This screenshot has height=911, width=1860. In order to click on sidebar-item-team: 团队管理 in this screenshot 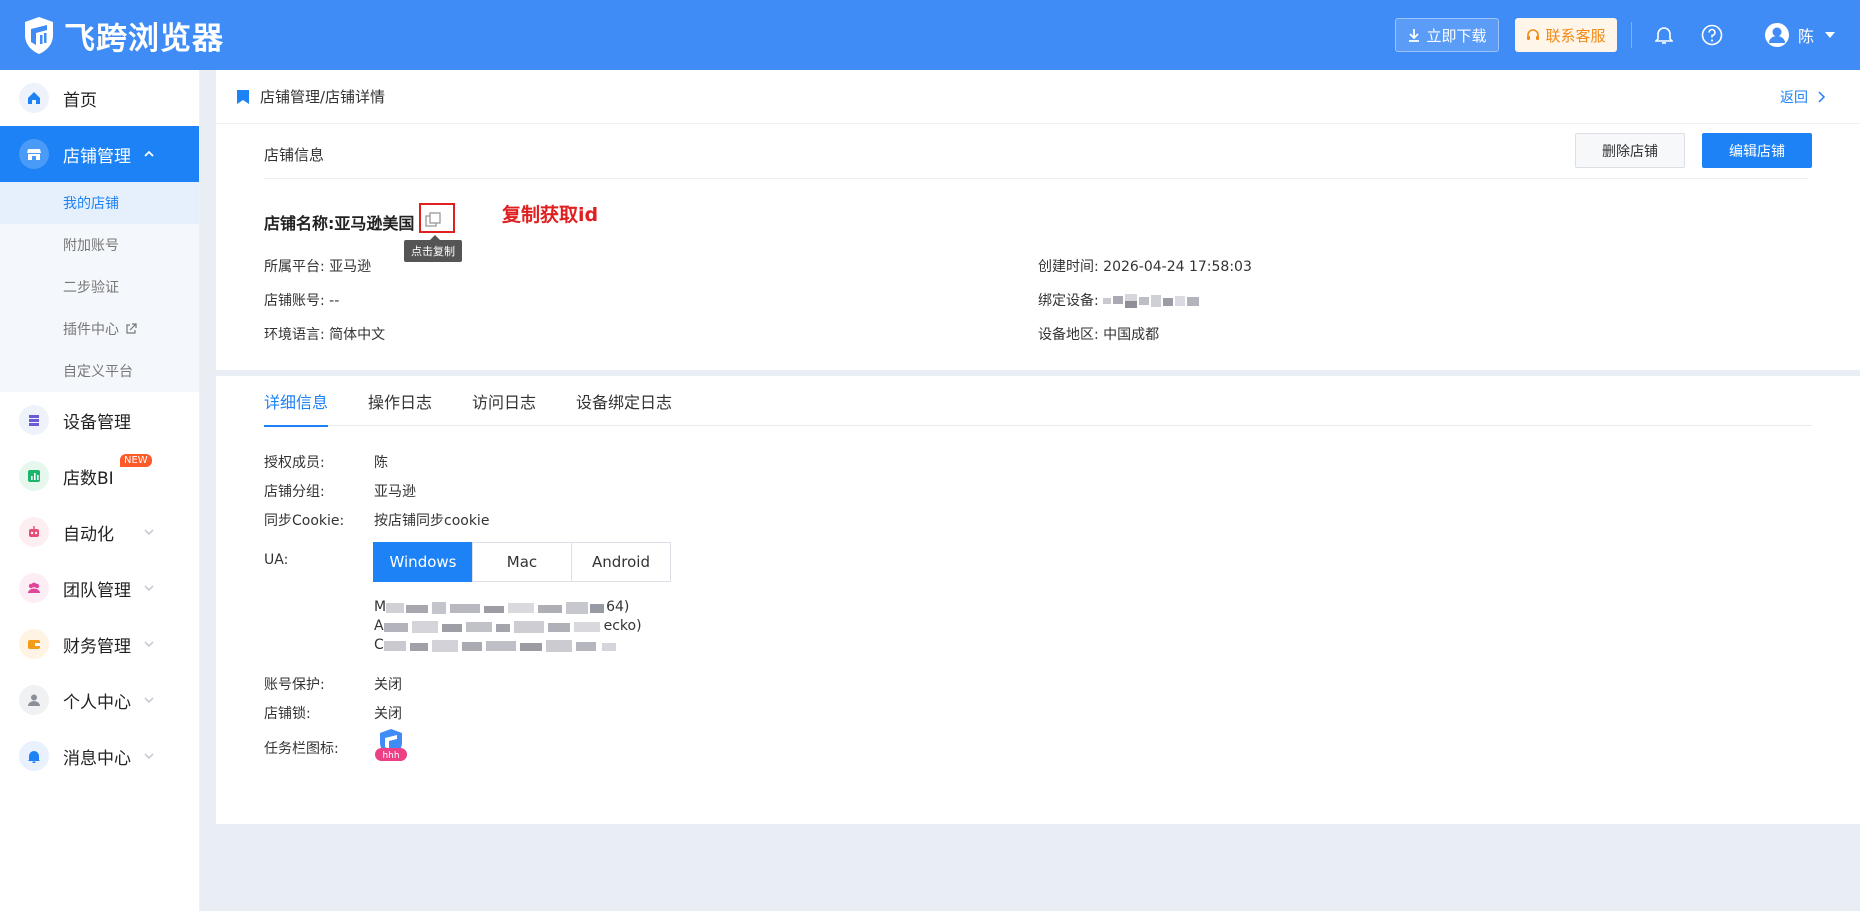, I will do `click(99, 588)`.